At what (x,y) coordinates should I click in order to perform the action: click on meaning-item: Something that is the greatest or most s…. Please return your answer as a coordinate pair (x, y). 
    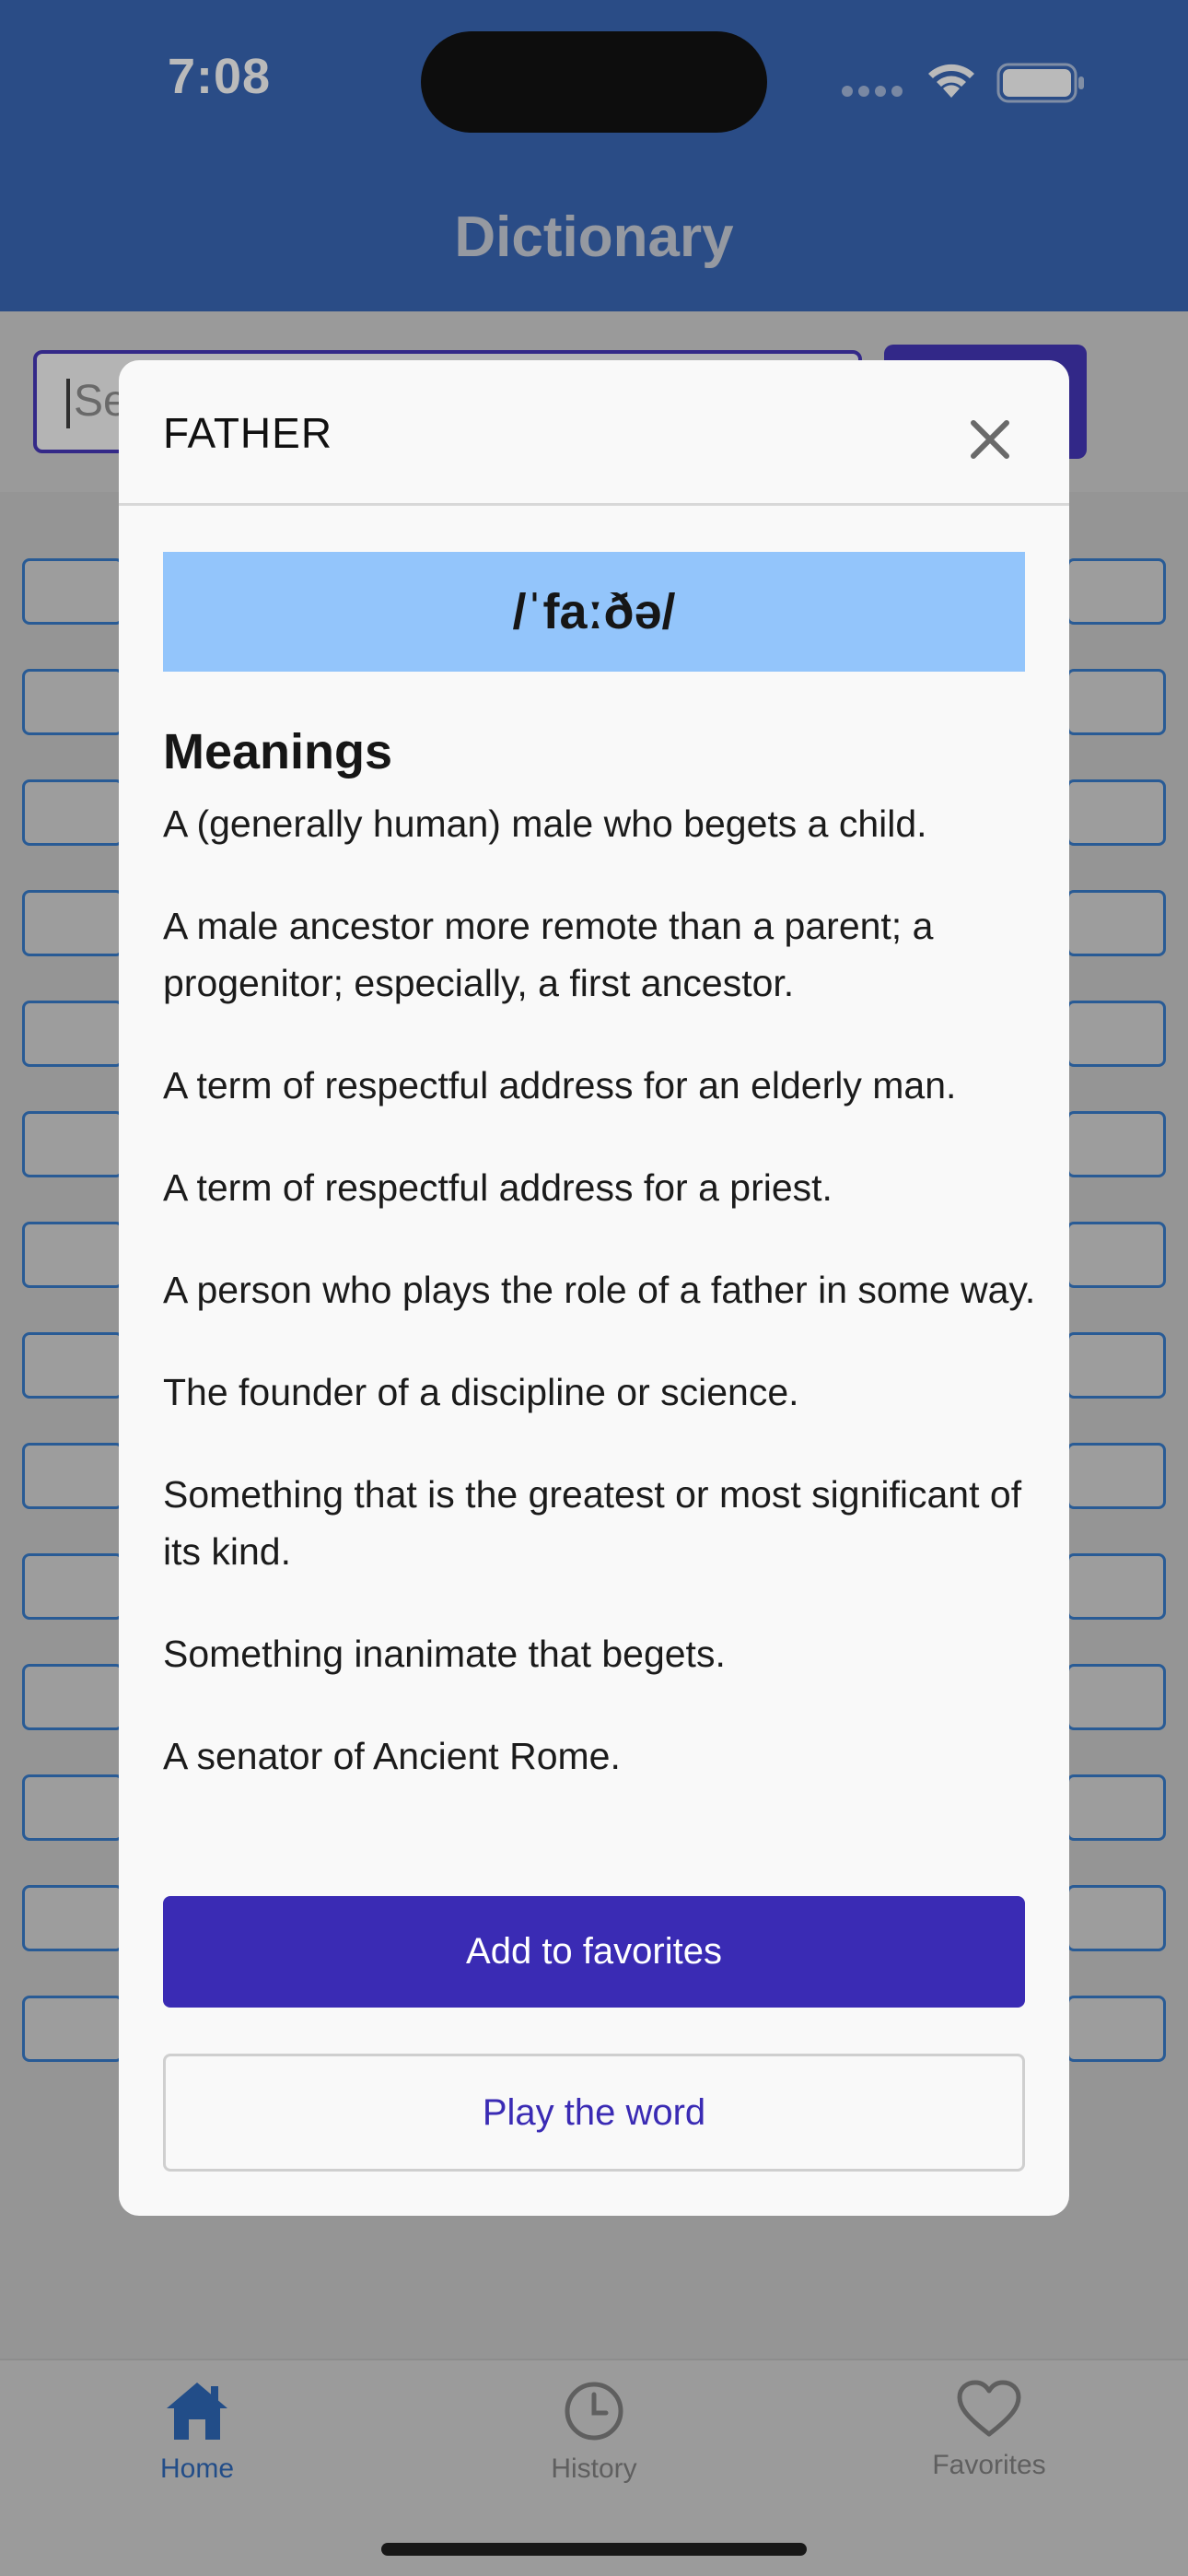
    Looking at the image, I should click on (592, 1523).